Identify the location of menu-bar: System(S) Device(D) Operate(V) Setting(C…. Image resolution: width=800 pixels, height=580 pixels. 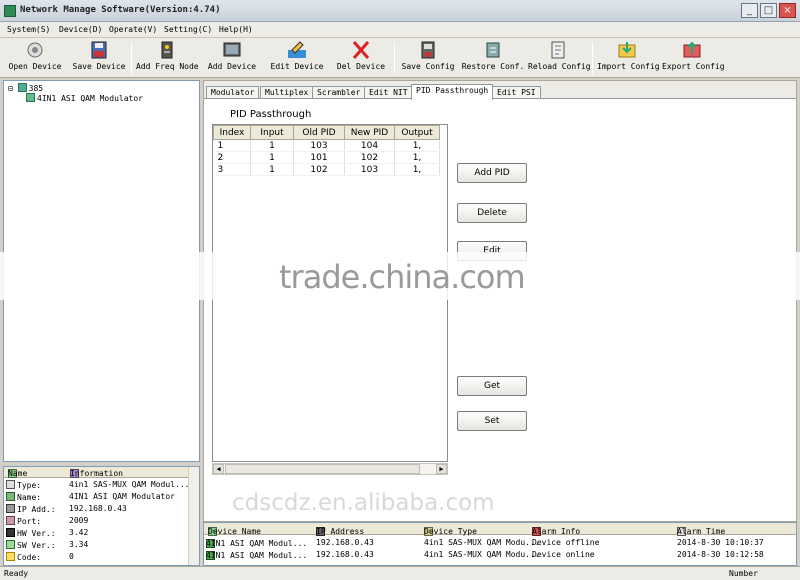
(400, 30).